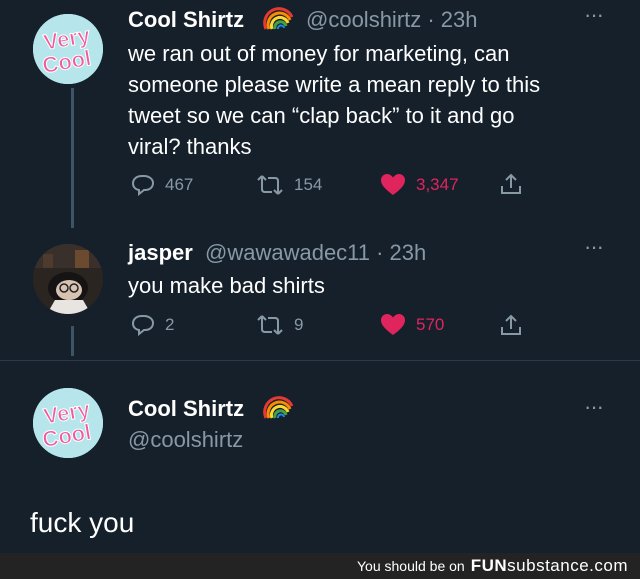  I want to click on tweet-text: you make bad shirts, so click(226, 285).